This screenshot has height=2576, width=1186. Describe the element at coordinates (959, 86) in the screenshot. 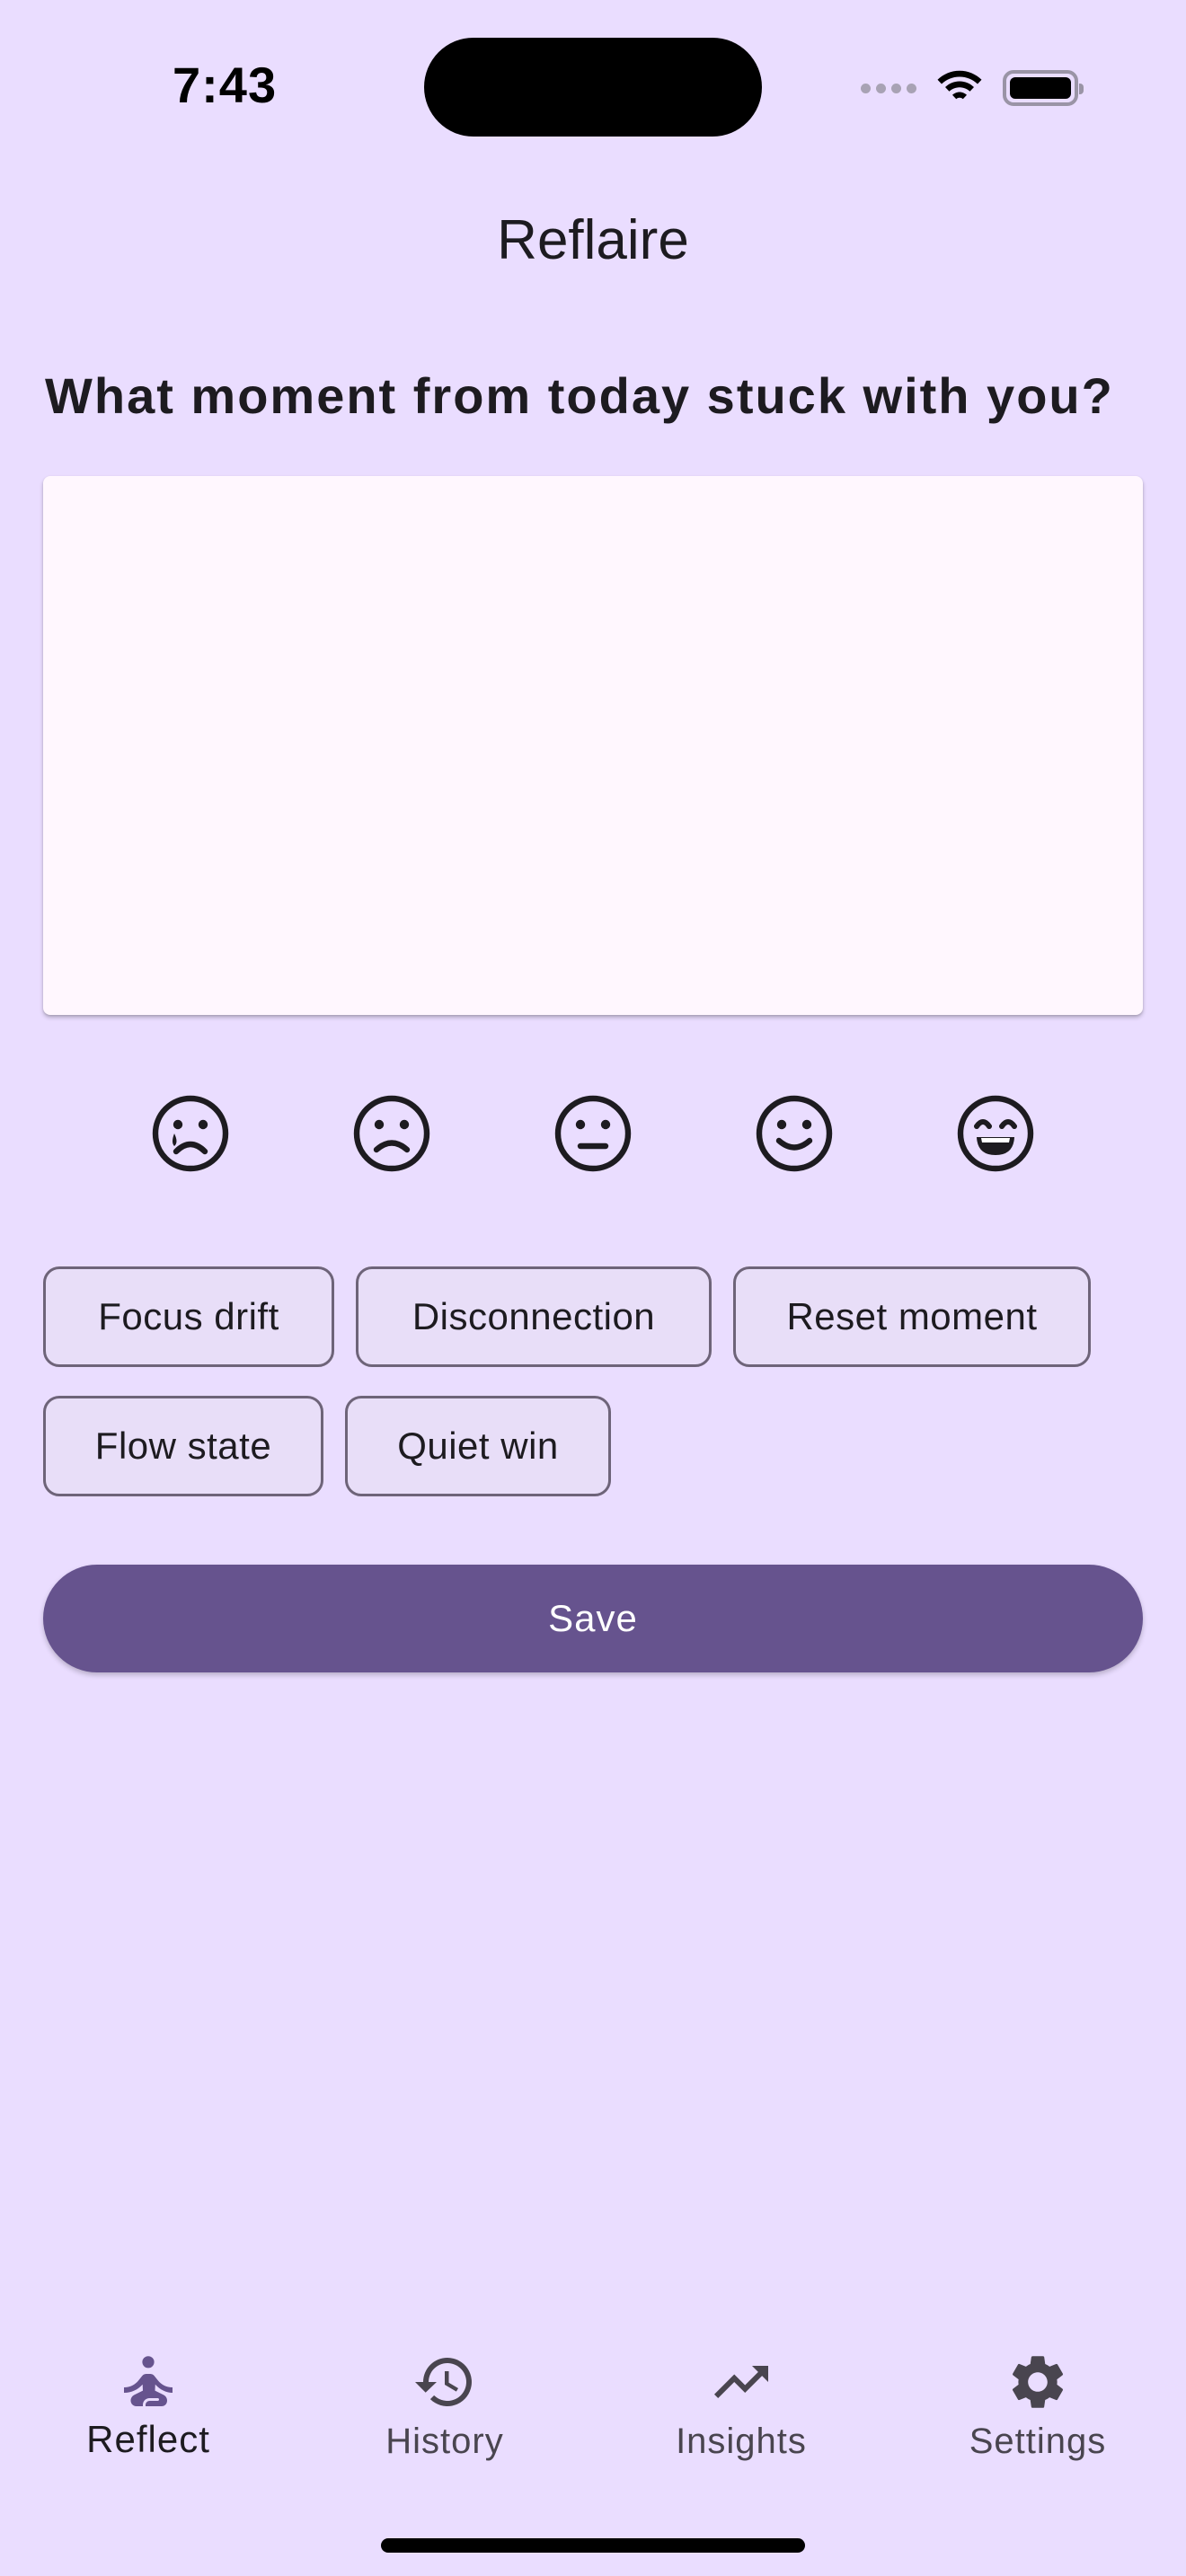

I see `wifi-icon` at that location.